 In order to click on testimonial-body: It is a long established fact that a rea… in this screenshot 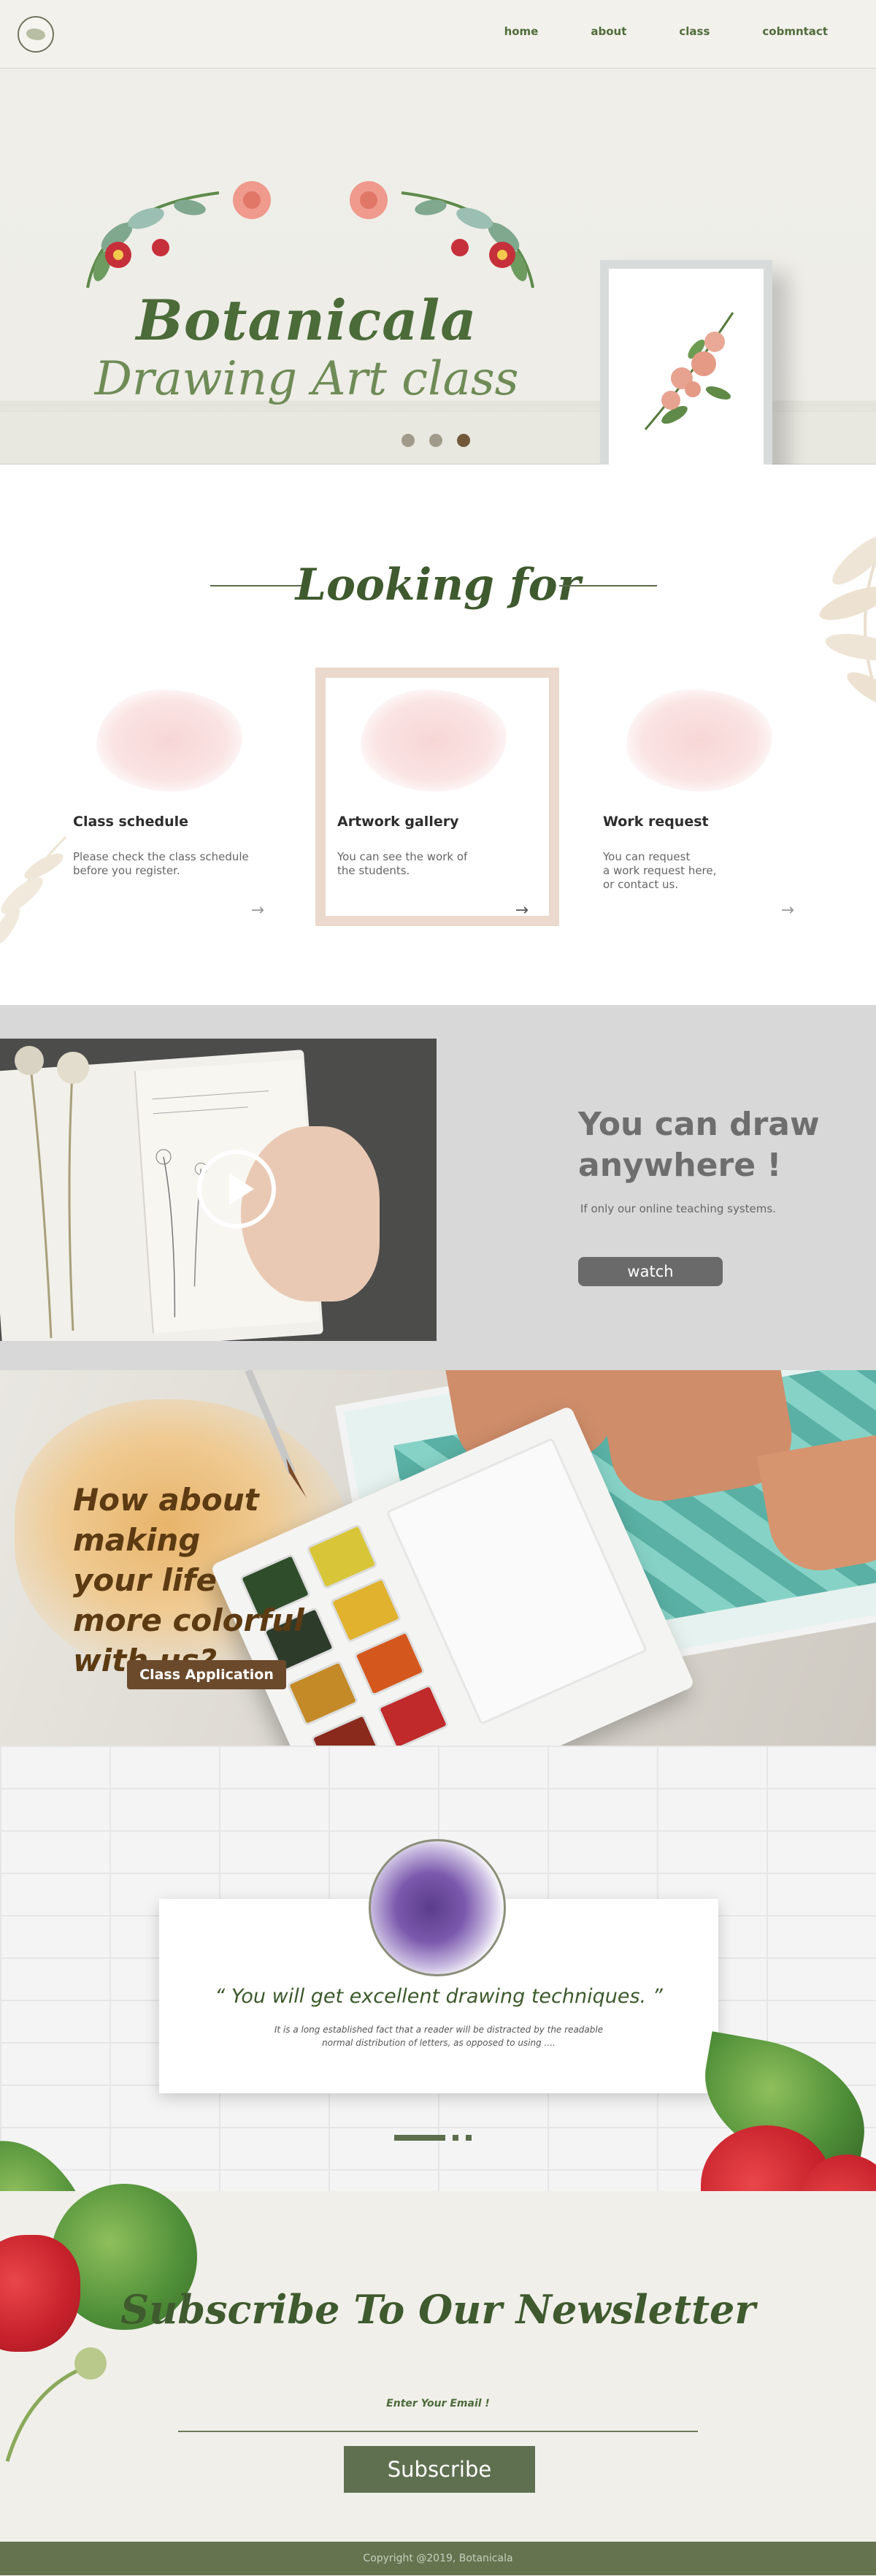, I will do `click(439, 2036)`.